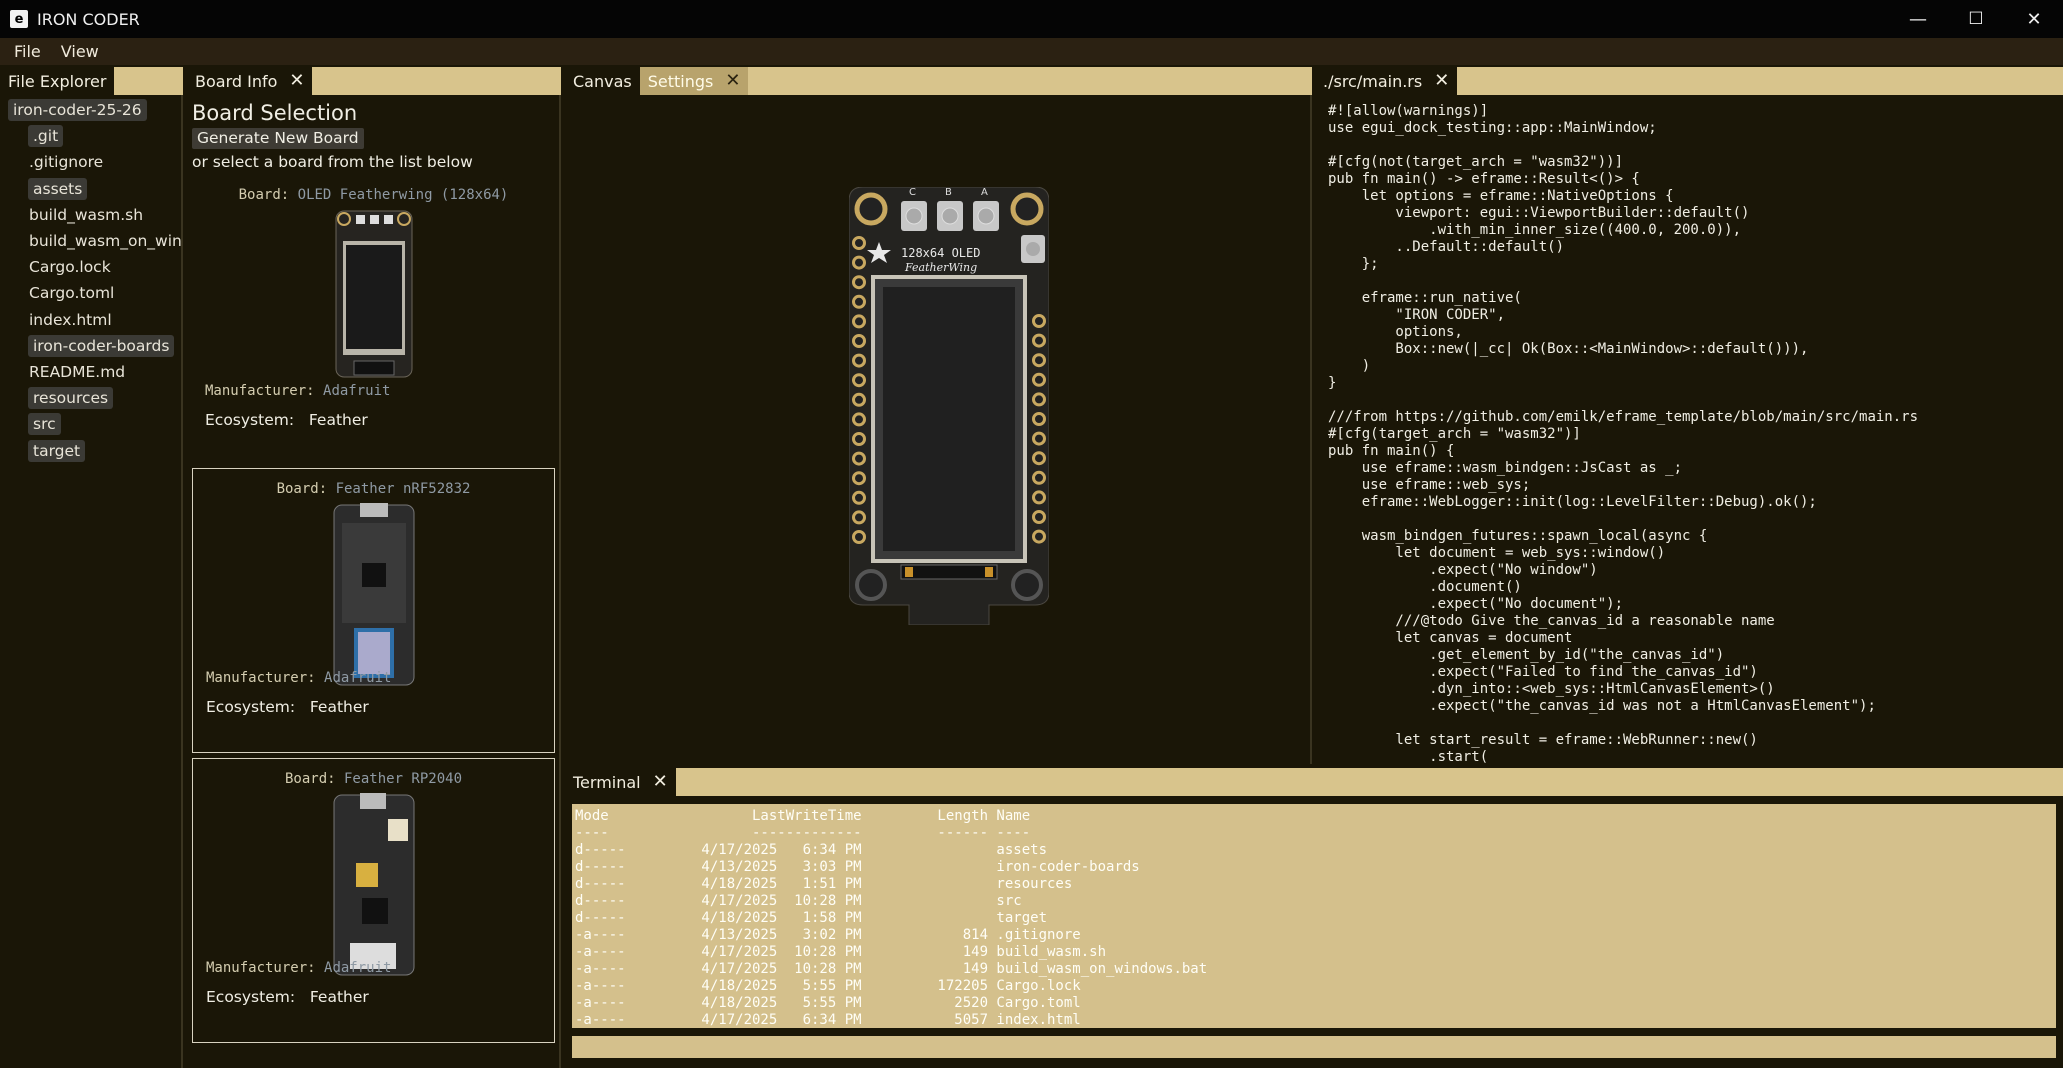  What do you see at coordinates (88, 215) in the screenshot?
I see `tree-file: build_wasm.sh` at bounding box center [88, 215].